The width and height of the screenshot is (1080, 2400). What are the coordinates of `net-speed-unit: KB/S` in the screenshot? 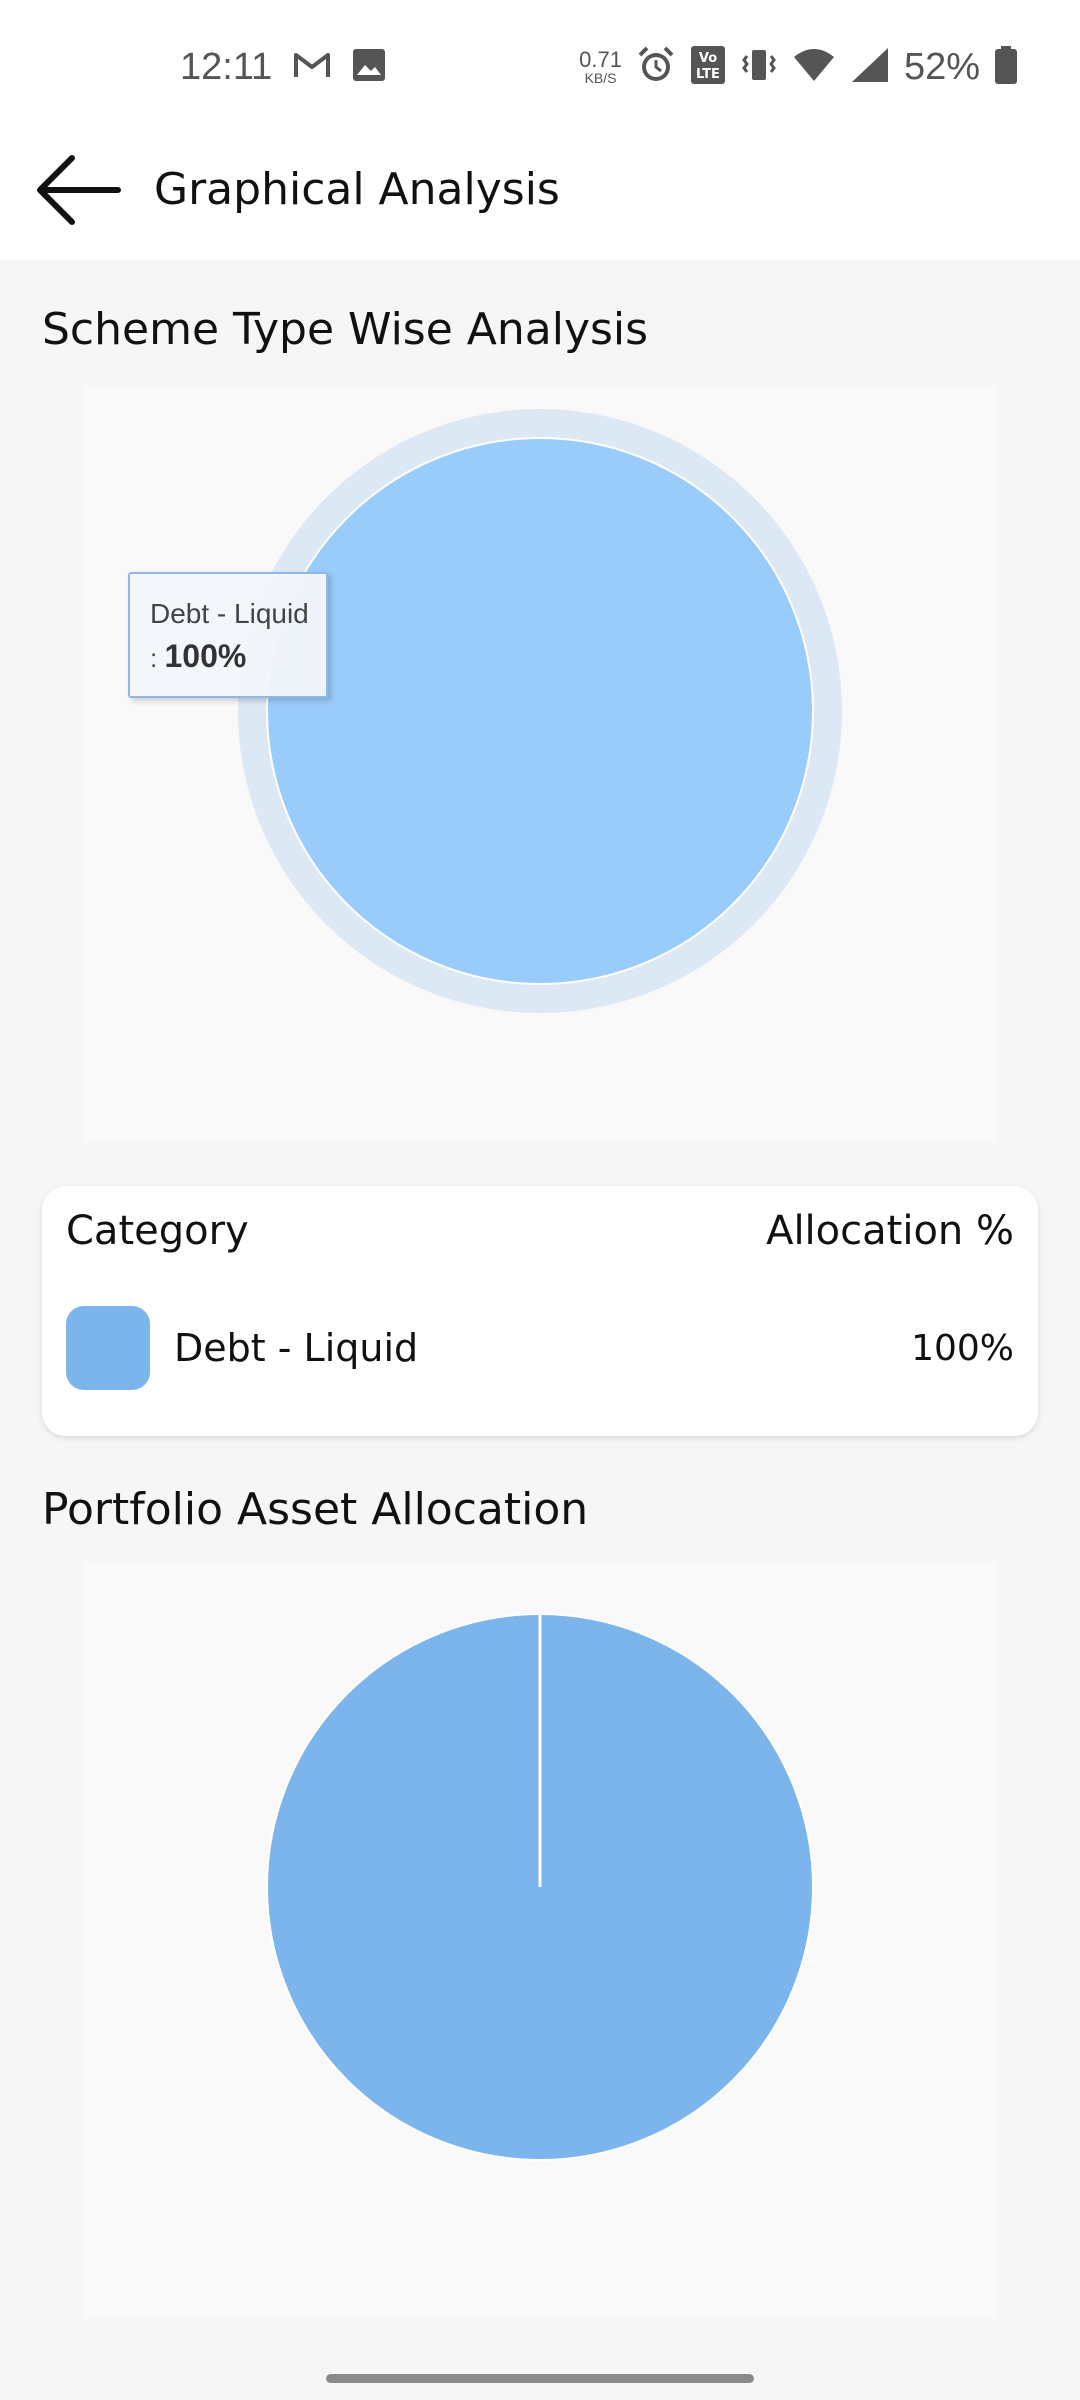 It's located at (600, 78).